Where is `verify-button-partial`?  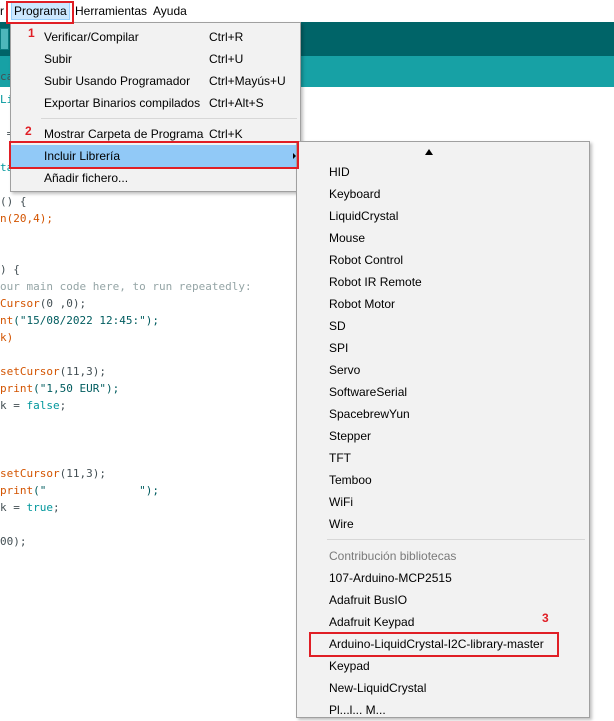 verify-button-partial is located at coordinates (4, 39).